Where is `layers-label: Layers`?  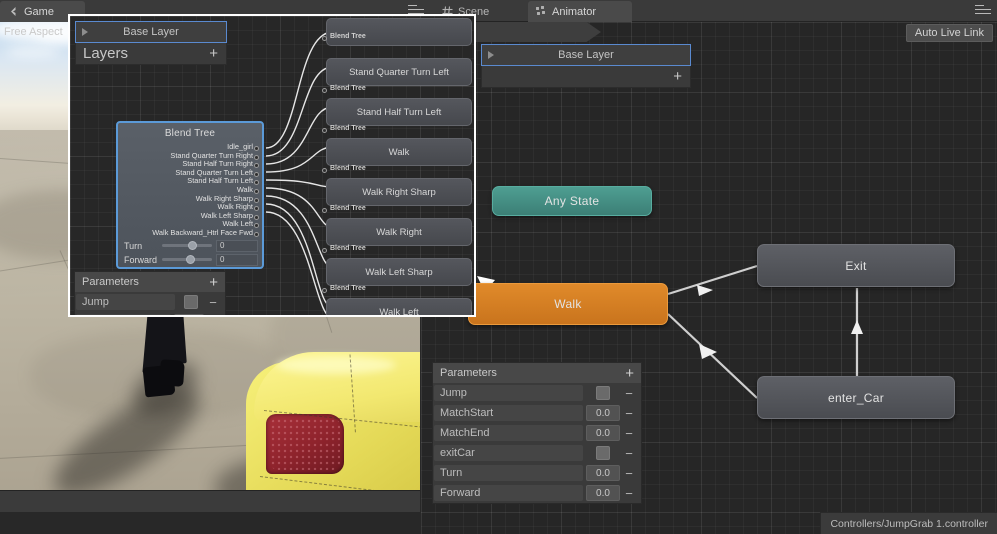 layers-label: Layers is located at coordinates (106, 53).